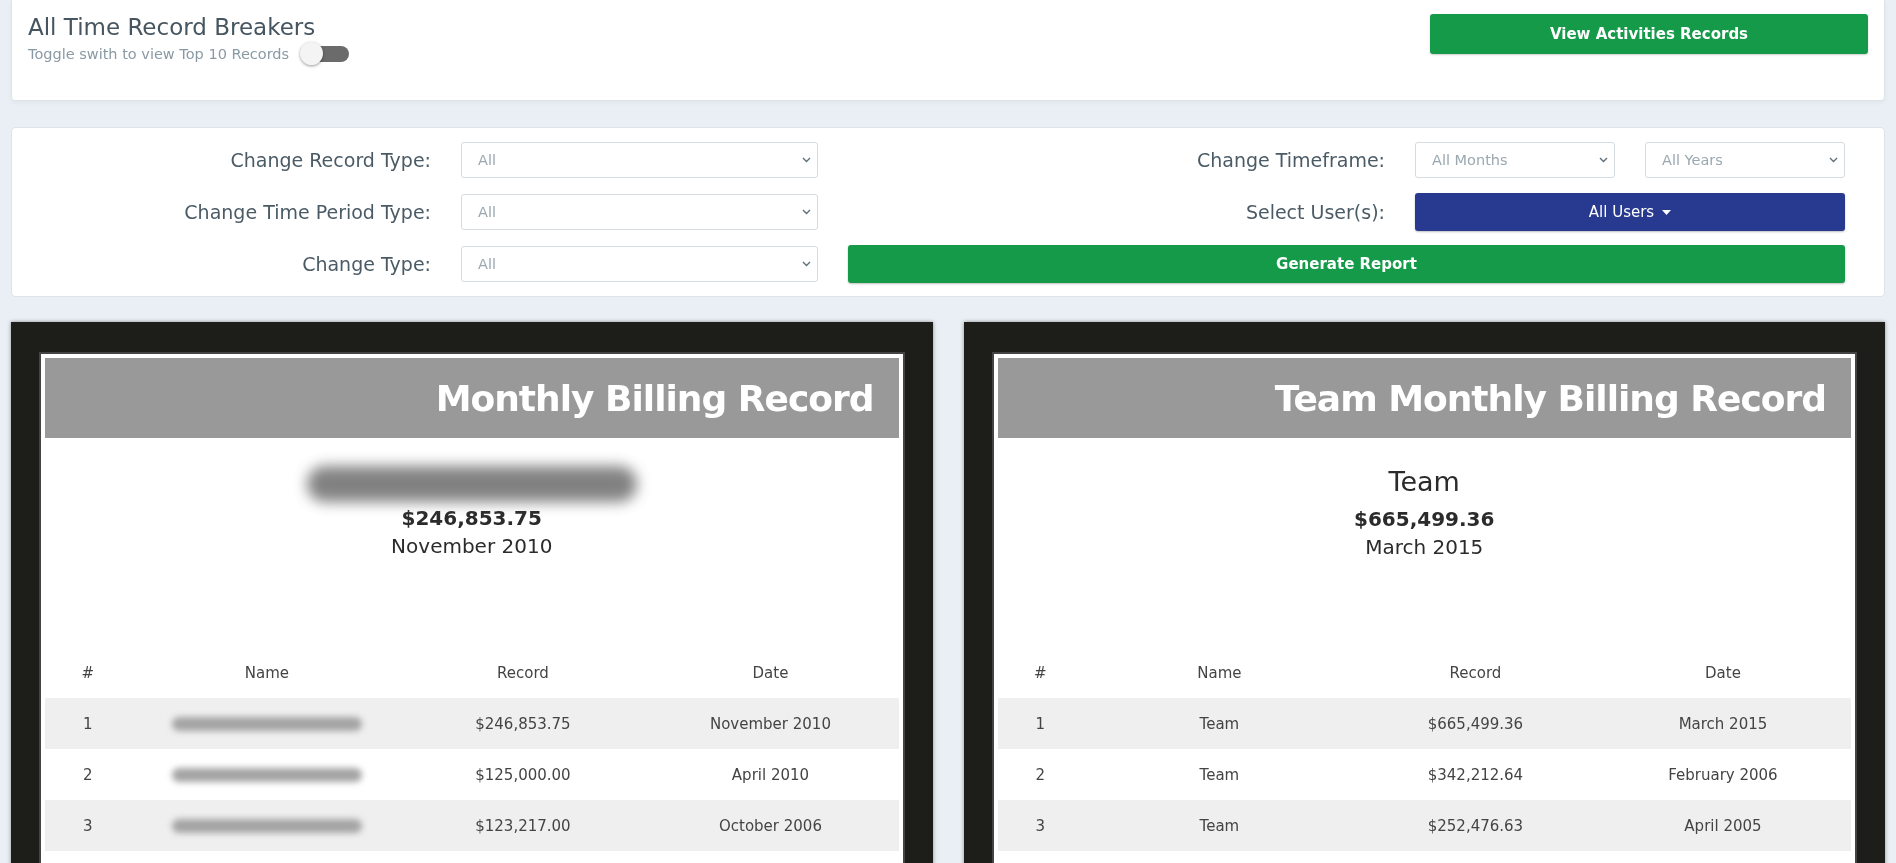  I want to click on page-title: All Time Record Breakers, so click(172, 28).